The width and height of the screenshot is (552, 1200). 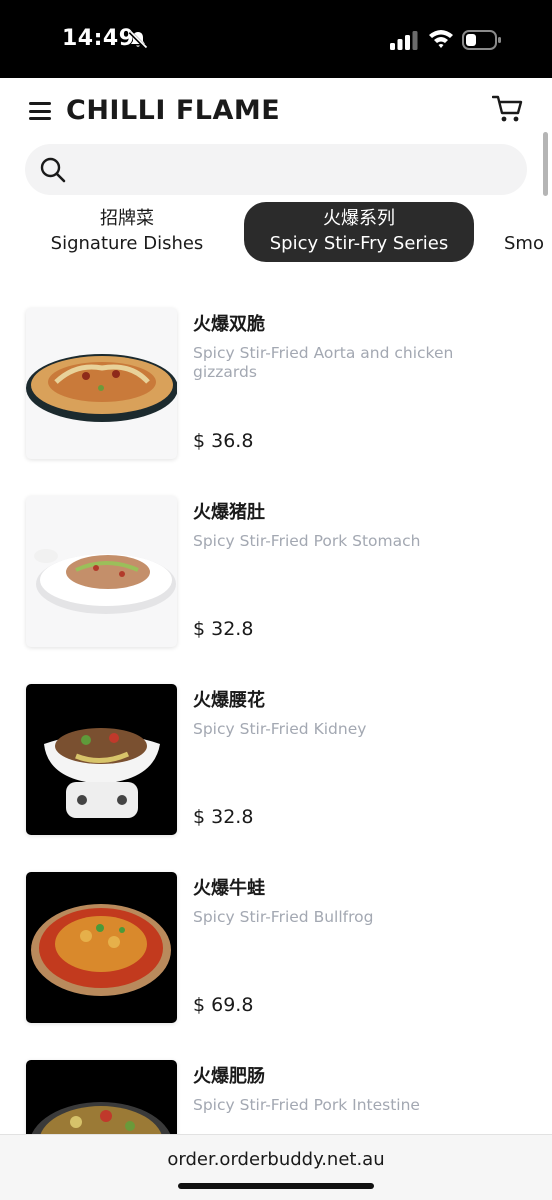 What do you see at coordinates (441, 39) in the screenshot?
I see `wifi-icon` at bounding box center [441, 39].